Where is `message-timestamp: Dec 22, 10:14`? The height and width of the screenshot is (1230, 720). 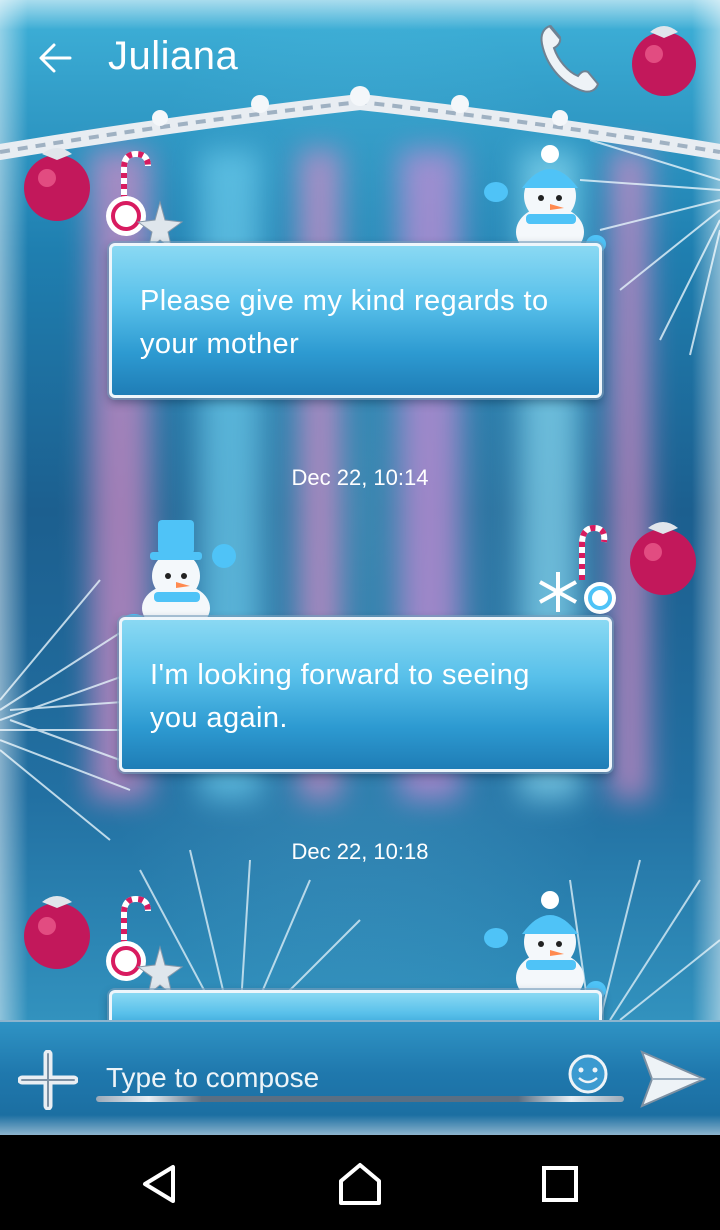 message-timestamp: Dec 22, 10:14 is located at coordinates (360, 477).